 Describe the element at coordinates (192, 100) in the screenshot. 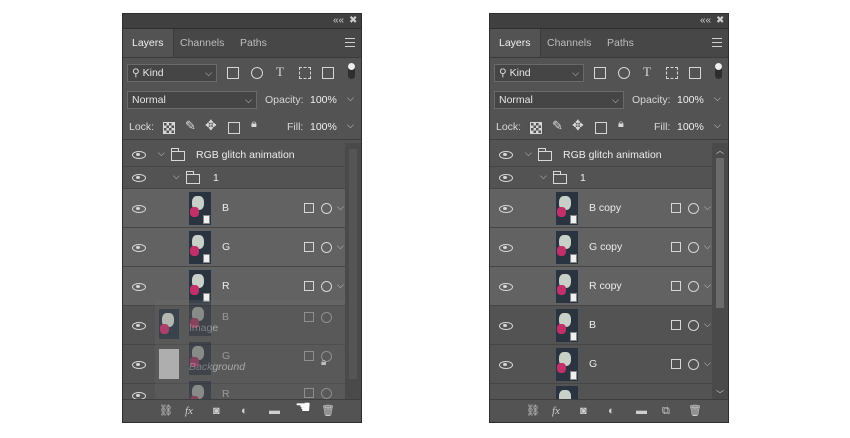

I see `blend-mode-select: Normal ⌵` at that location.